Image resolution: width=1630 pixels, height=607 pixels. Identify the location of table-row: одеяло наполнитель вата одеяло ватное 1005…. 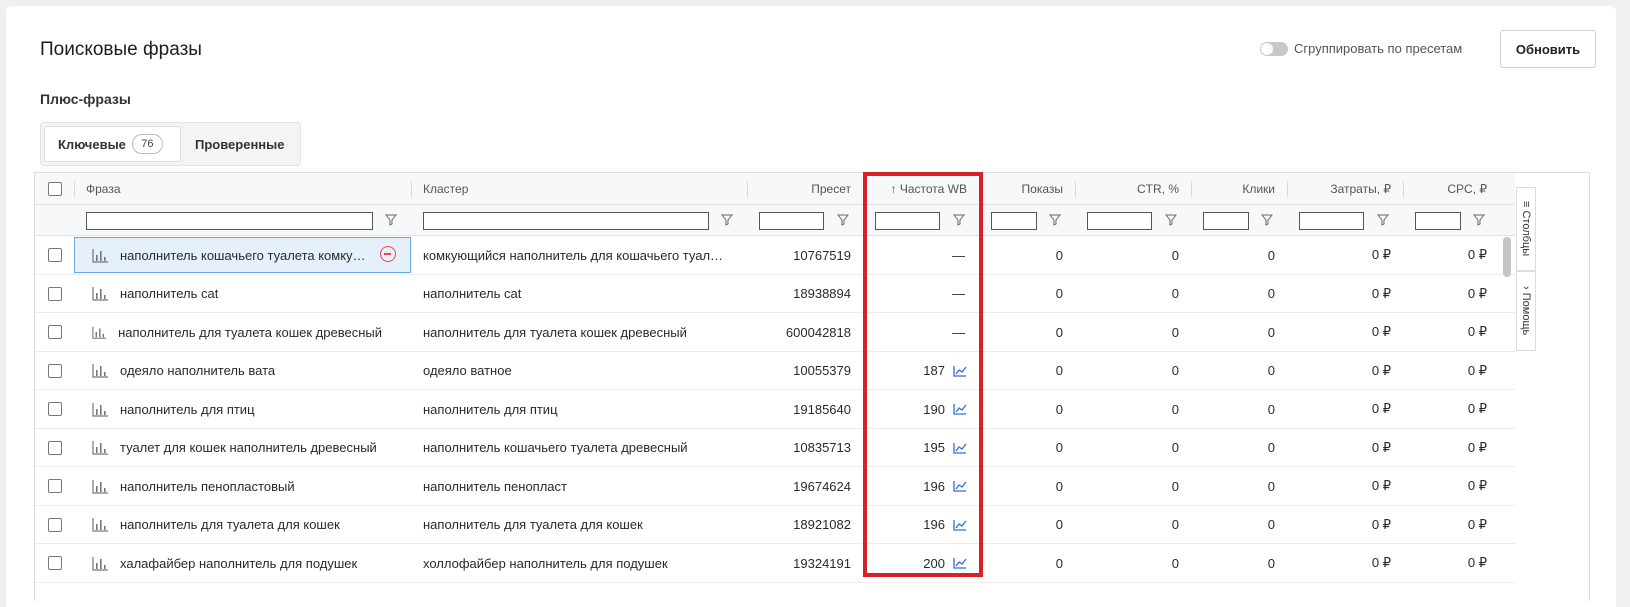
(775, 370).